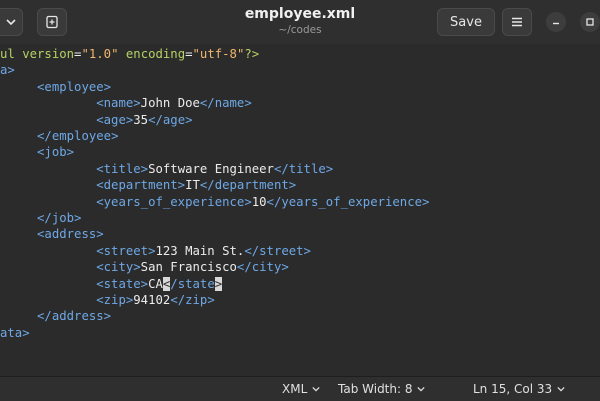 The width and height of the screenshot is (600, 401). I want to click on header-bar: employee.xml ~/codes Save, so click(300, 22).